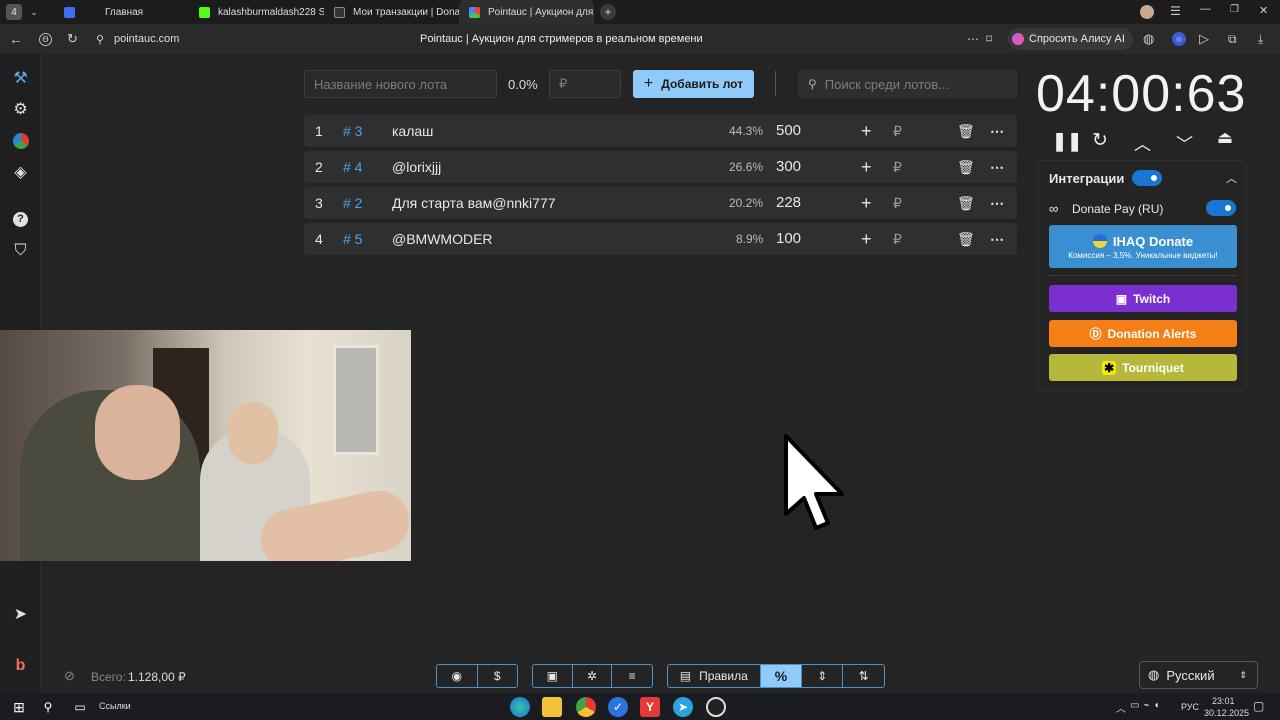 This screenshot has width=1280, height=720. What do you see at coordinates (650, 707) in the screenshot?
I see `yandex-browser-icon: Y` at bounding box center [650, 707].